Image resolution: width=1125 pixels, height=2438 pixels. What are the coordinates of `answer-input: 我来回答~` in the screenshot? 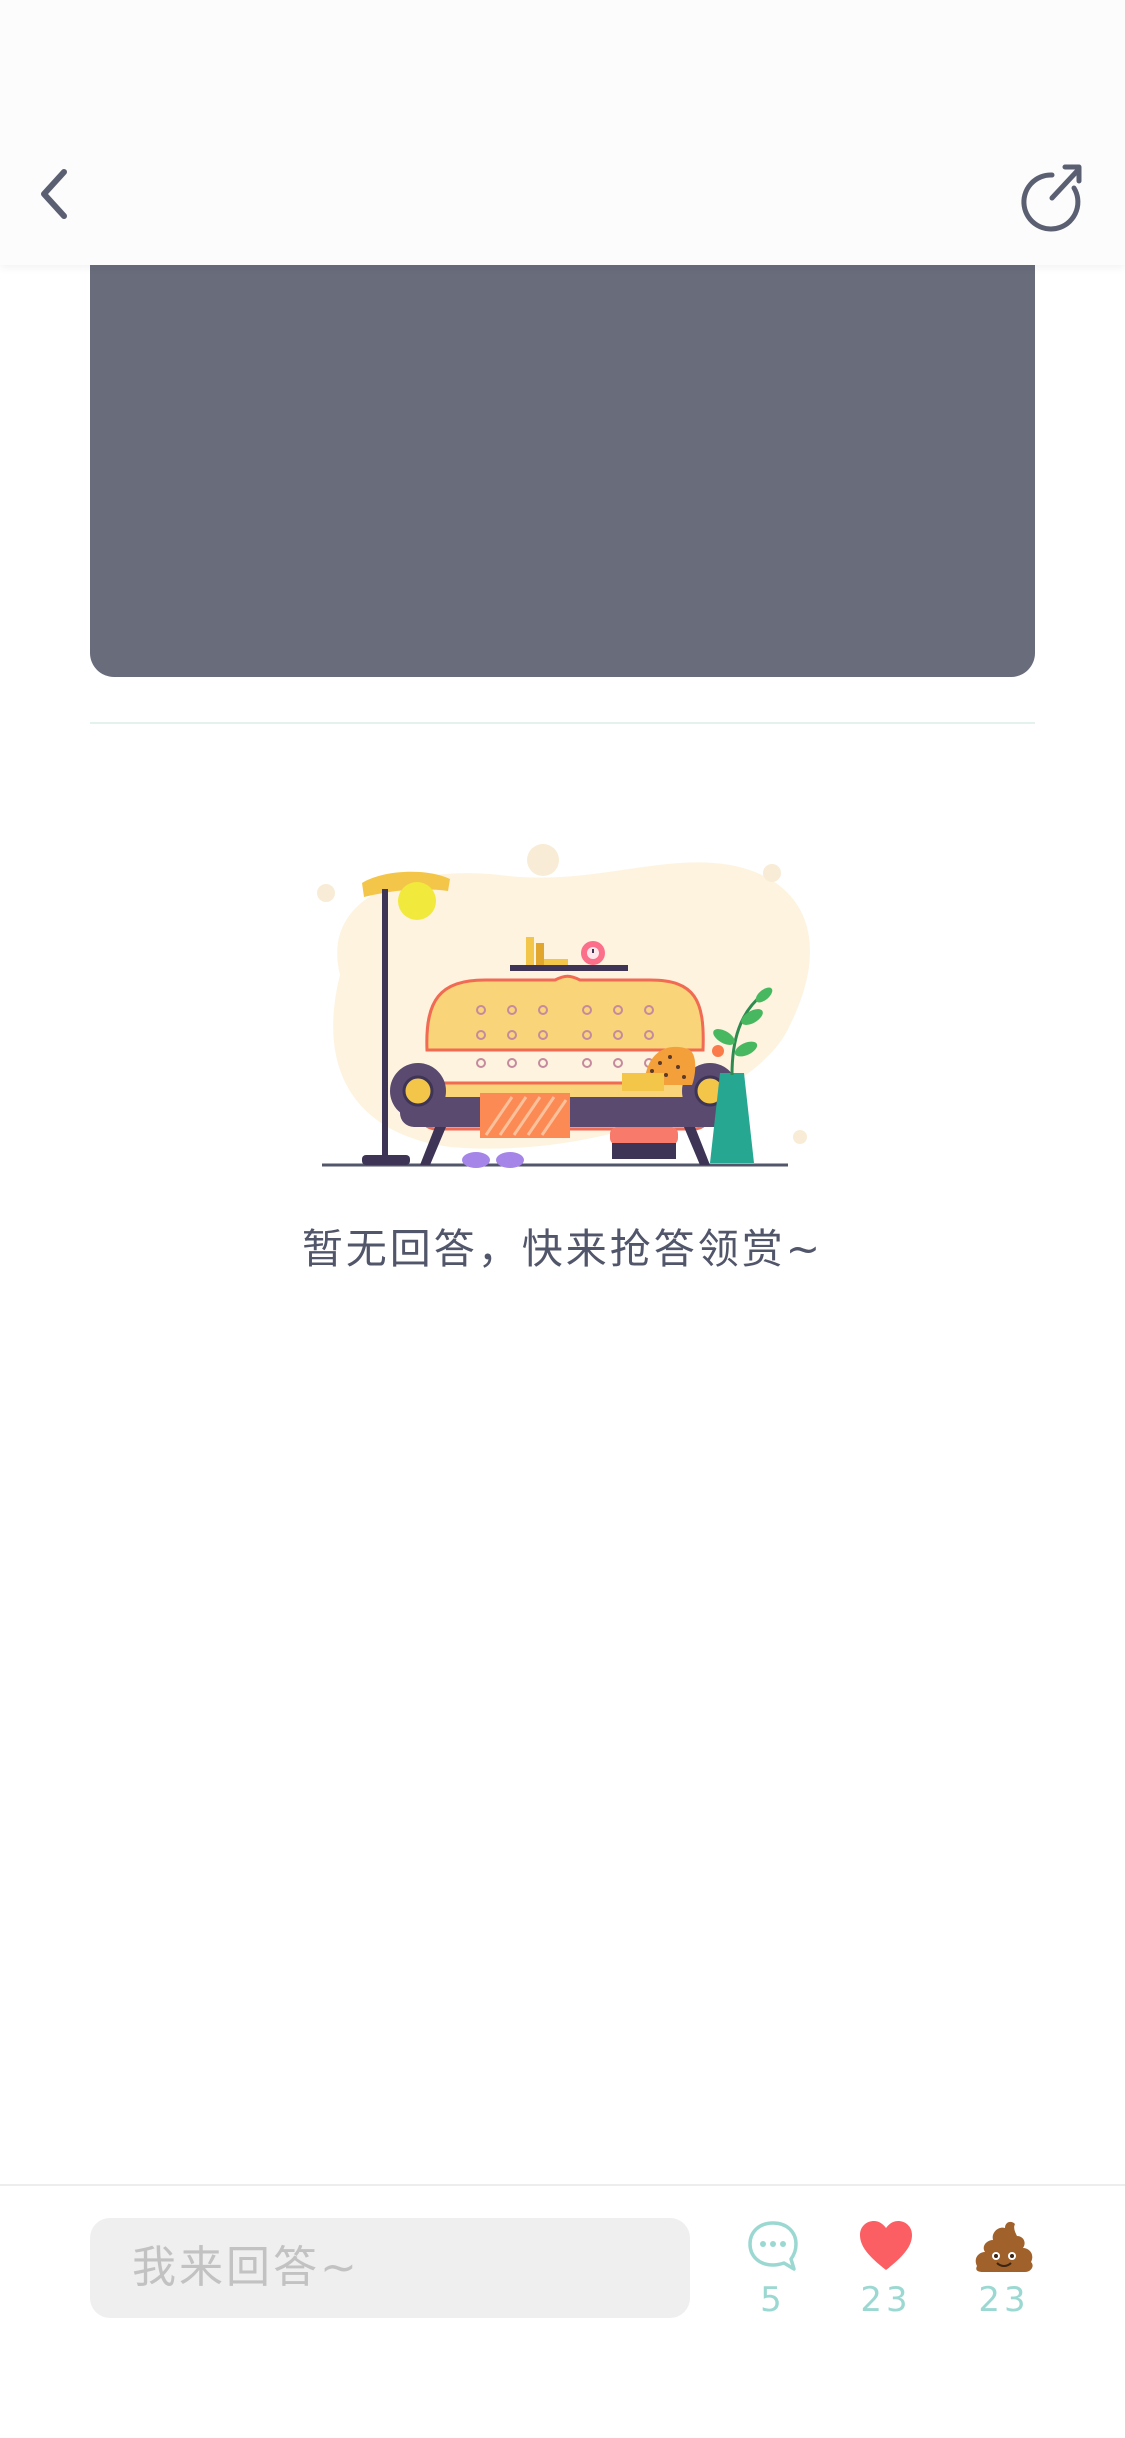 It's located at (390, 2268).